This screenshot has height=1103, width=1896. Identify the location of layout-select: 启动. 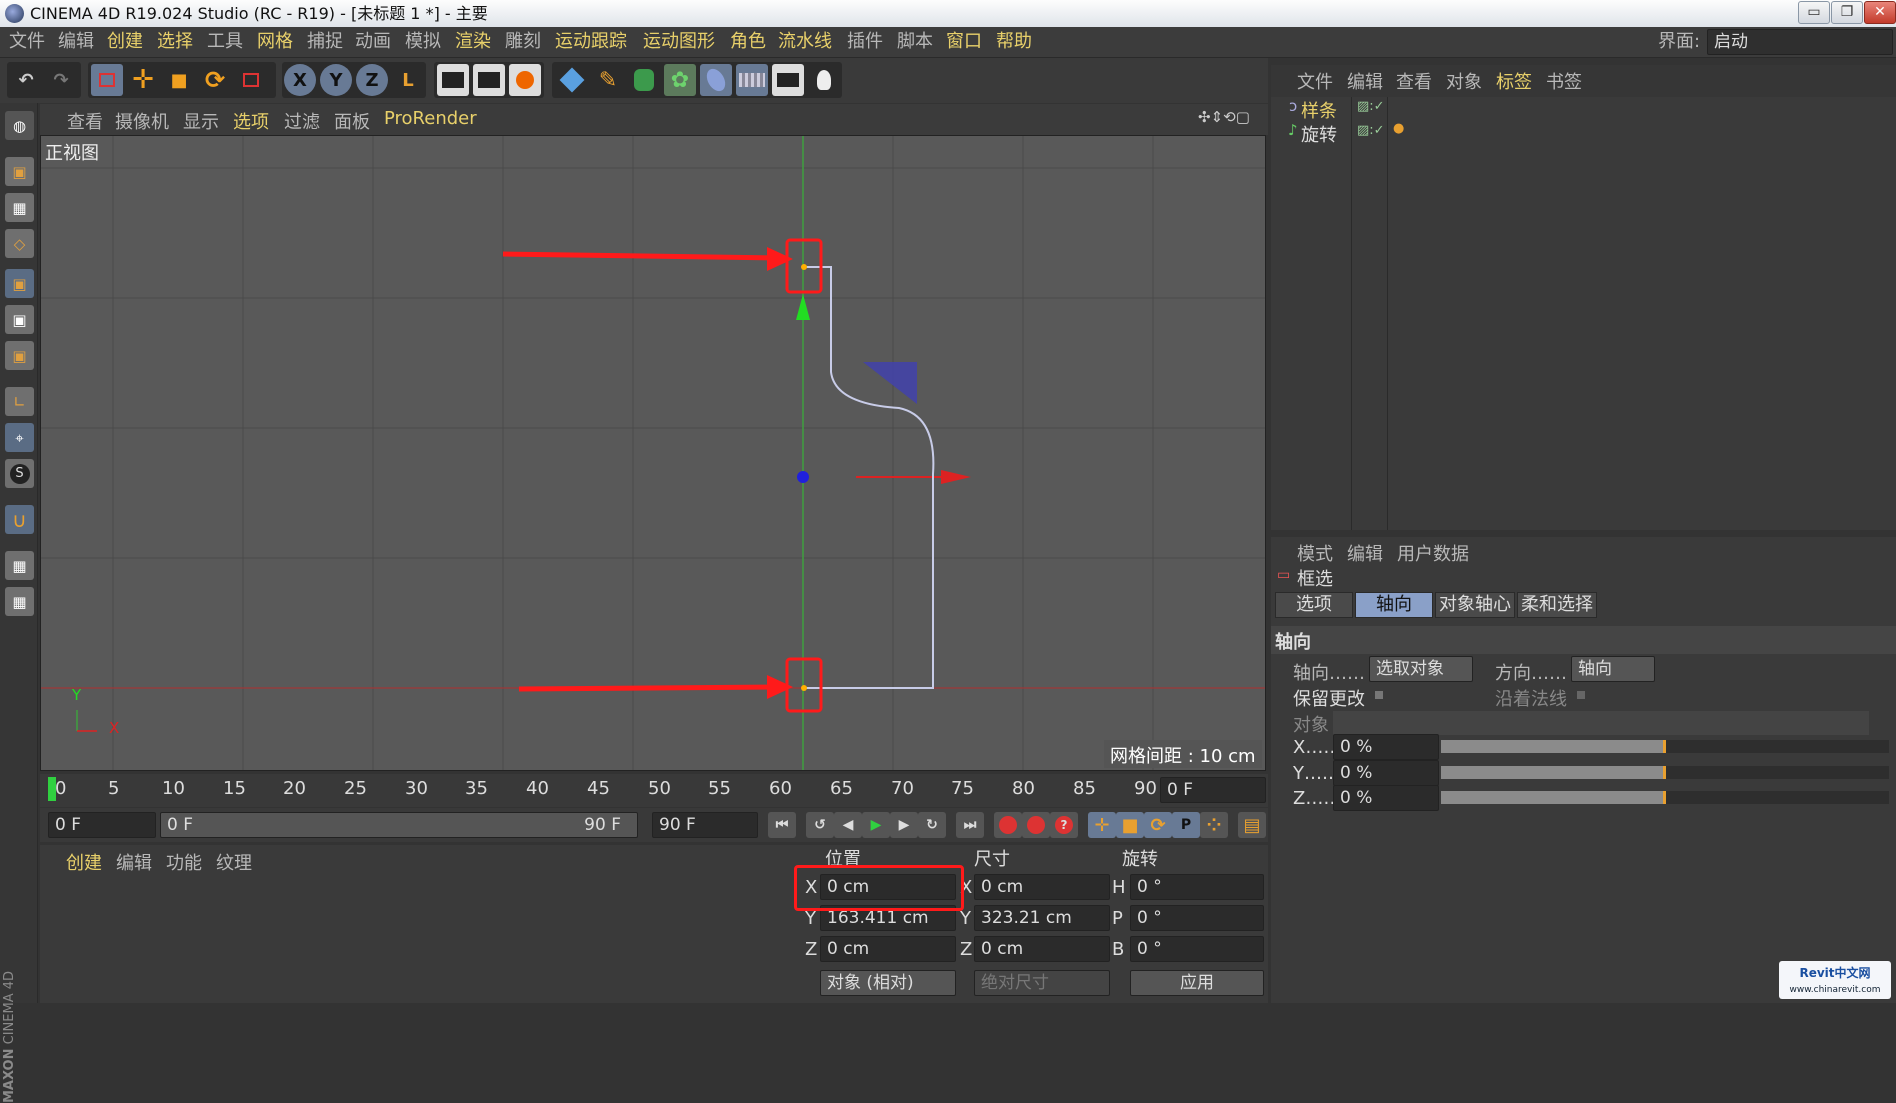
(1800, 42).